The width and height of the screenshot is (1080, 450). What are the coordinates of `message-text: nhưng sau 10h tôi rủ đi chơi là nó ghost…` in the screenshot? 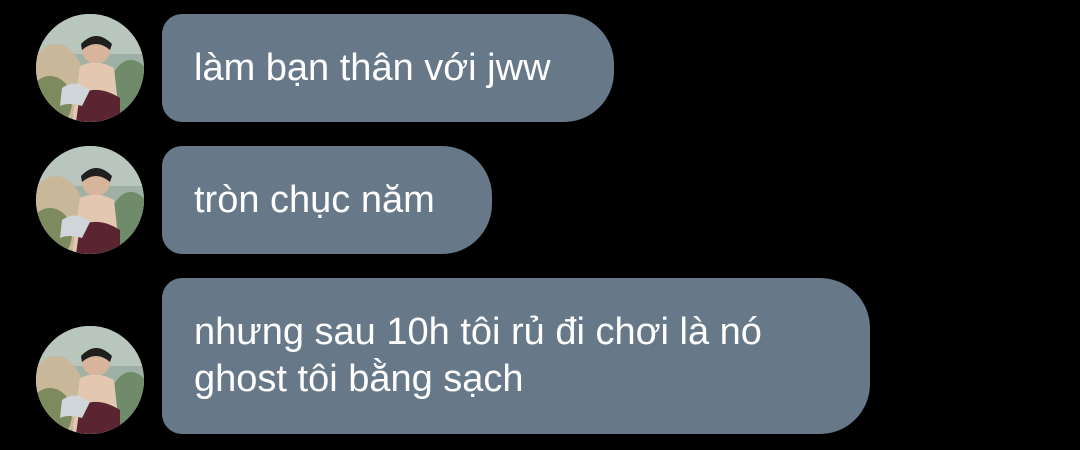 It's located at (478, 355).